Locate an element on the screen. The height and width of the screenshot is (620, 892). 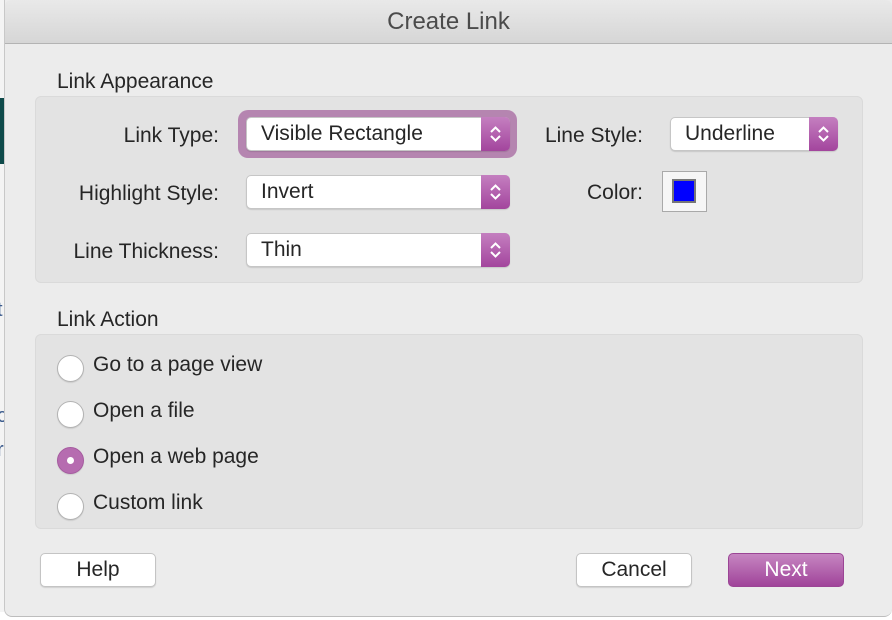
radio-label: Go to a page view is located at coordinates (178, 364).